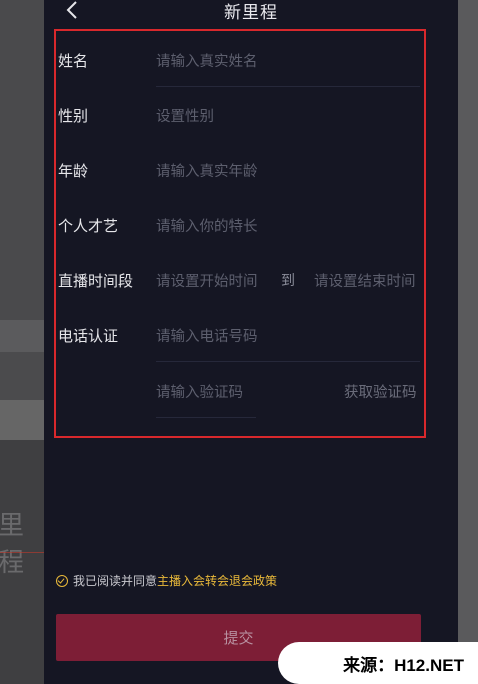 The height and width of the screenshot is (684, 478). Describe the element at coordinates (88, 336) in the screenshot. I see `phone-label: 电话认证` at that location.